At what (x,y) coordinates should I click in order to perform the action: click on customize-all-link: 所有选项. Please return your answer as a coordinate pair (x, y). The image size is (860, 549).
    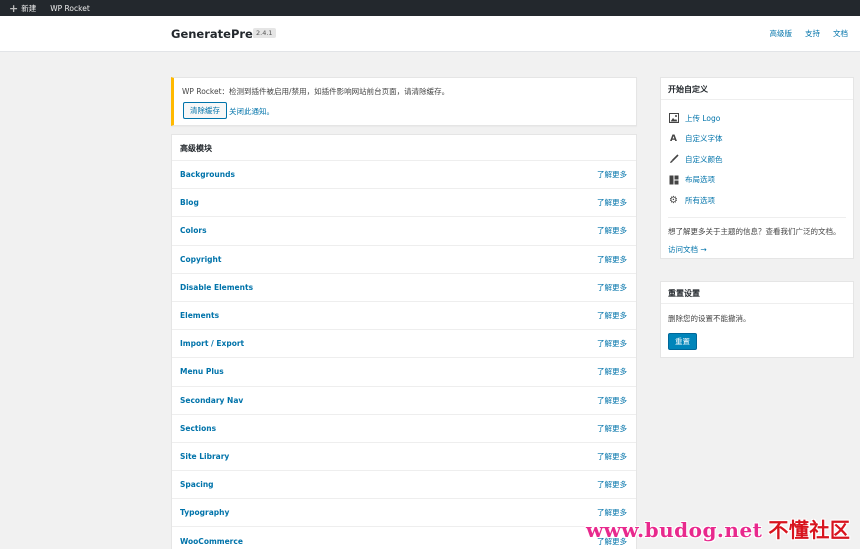
    Looking at the image, I should click on (700, 200).